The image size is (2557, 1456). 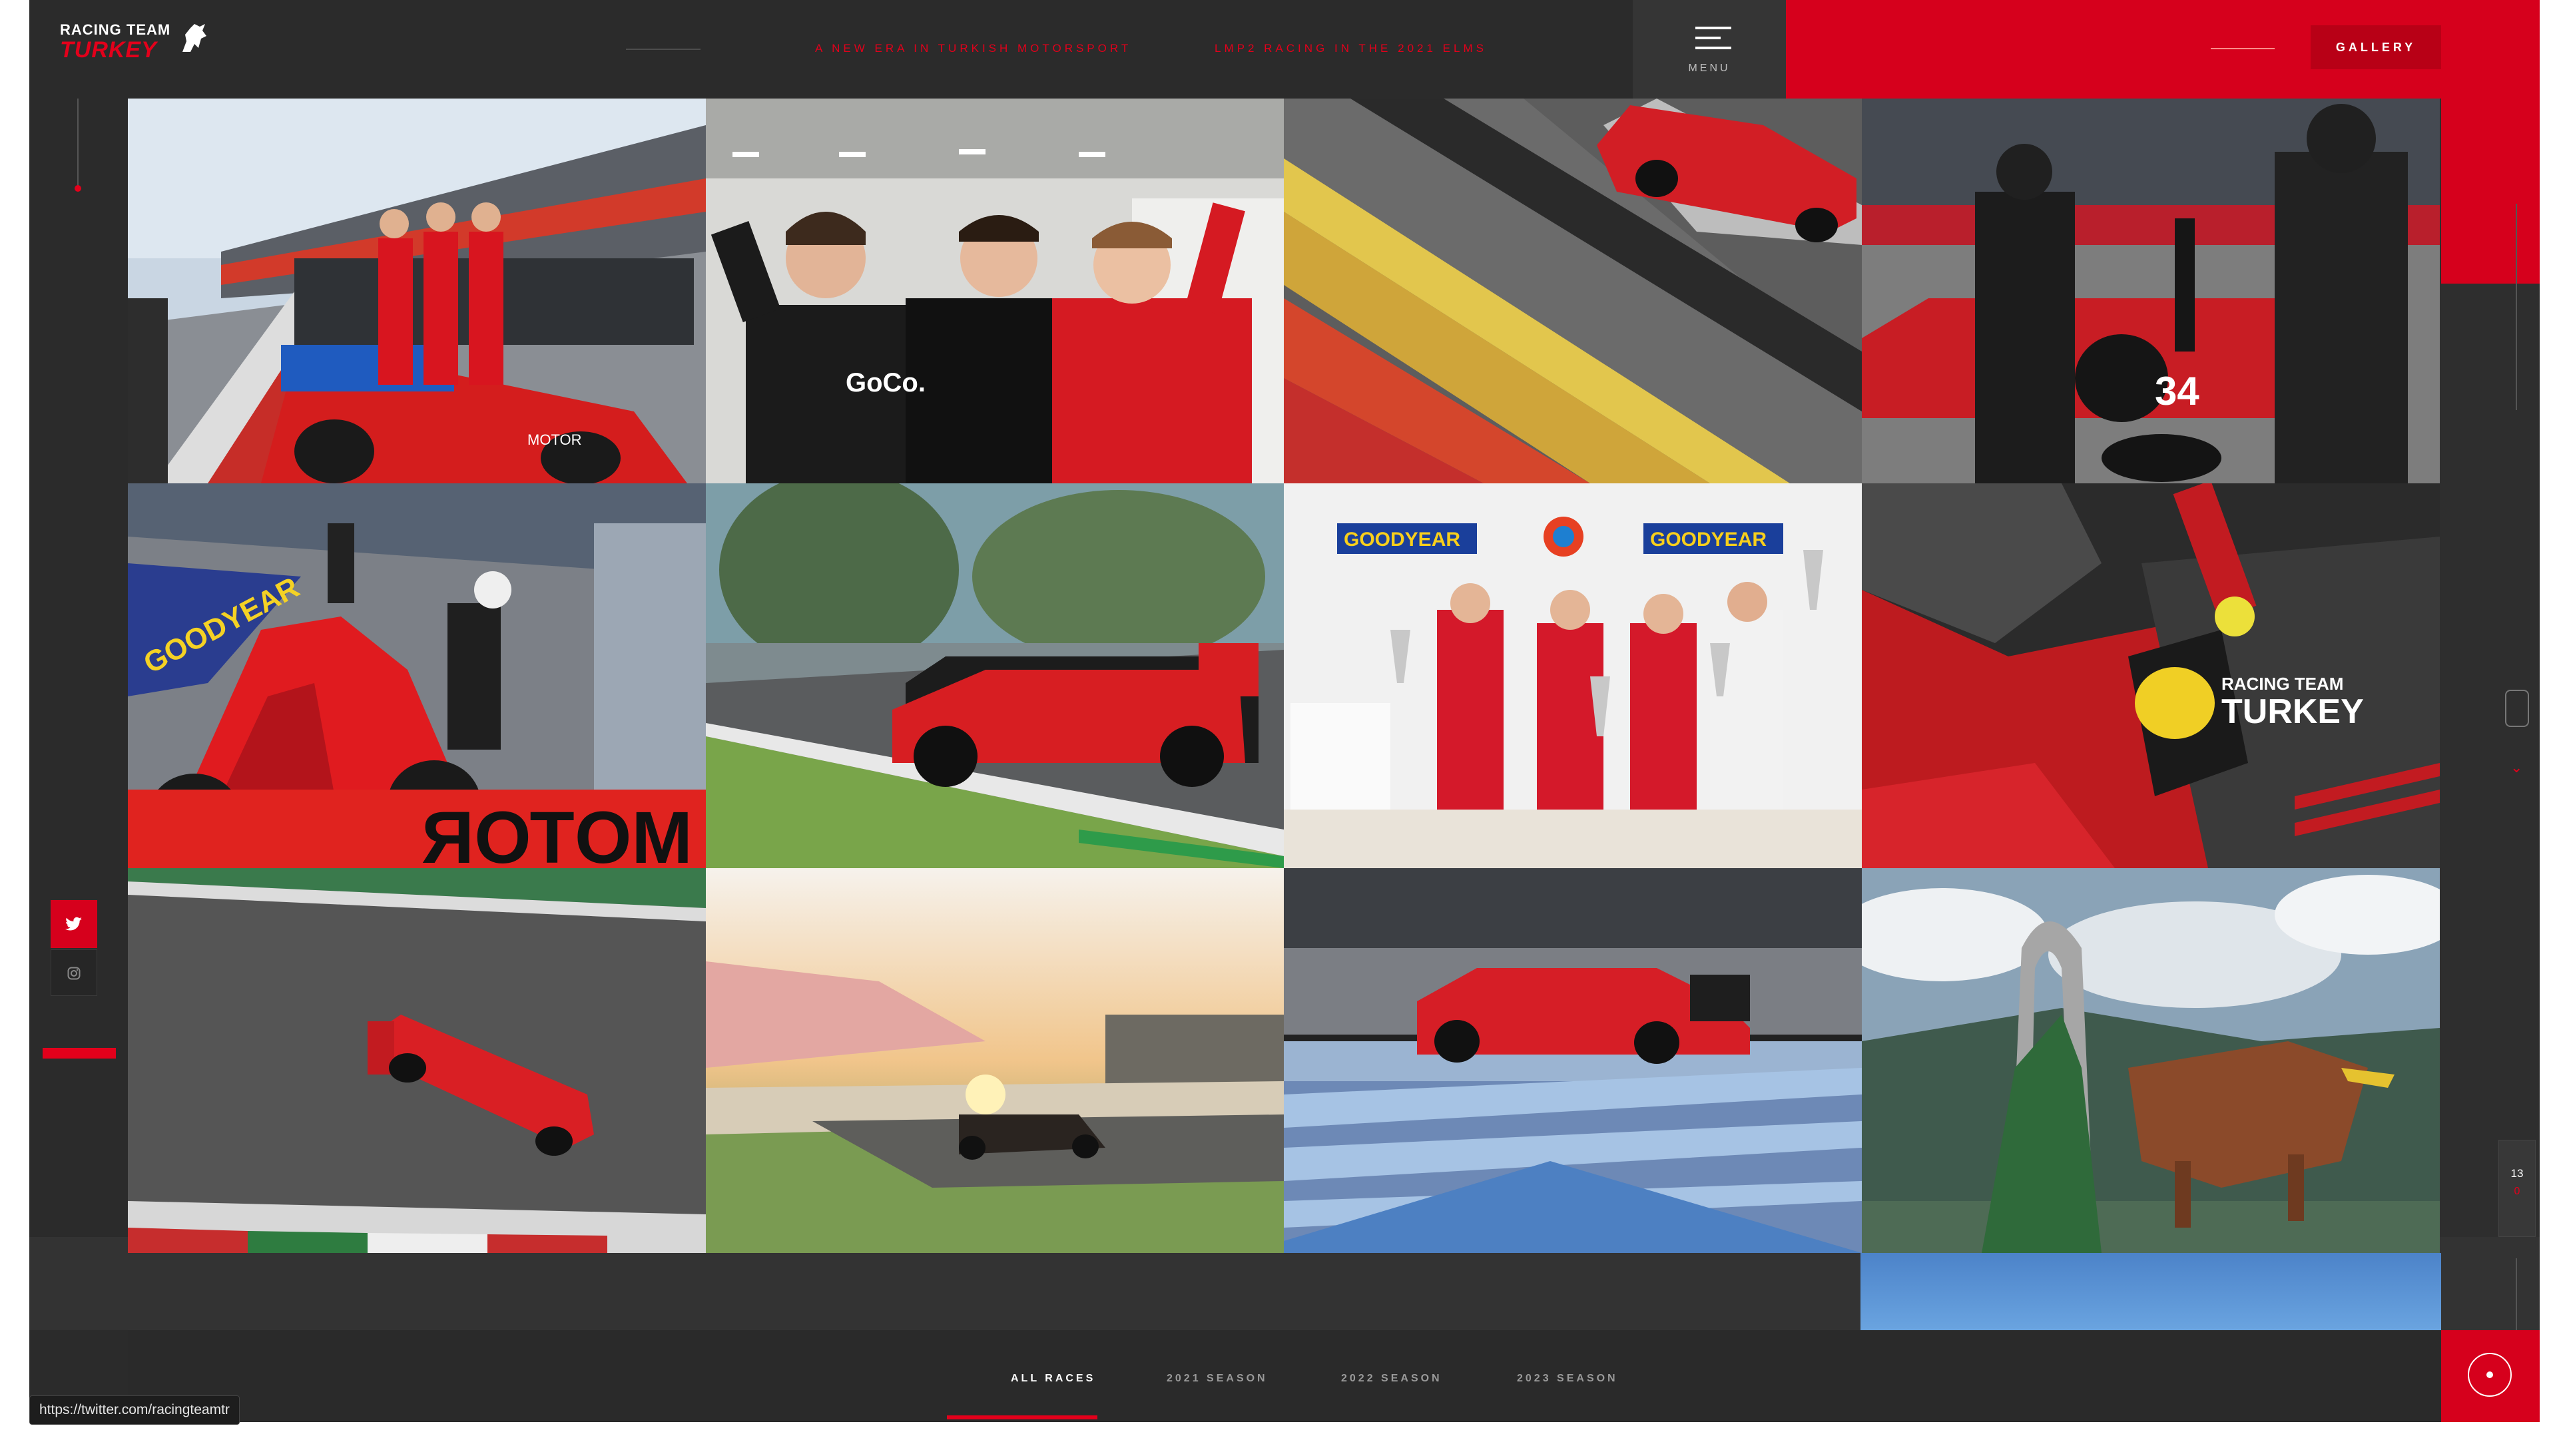 I want to click on gallery-photo: GoCo., so click(x=995, y=291).